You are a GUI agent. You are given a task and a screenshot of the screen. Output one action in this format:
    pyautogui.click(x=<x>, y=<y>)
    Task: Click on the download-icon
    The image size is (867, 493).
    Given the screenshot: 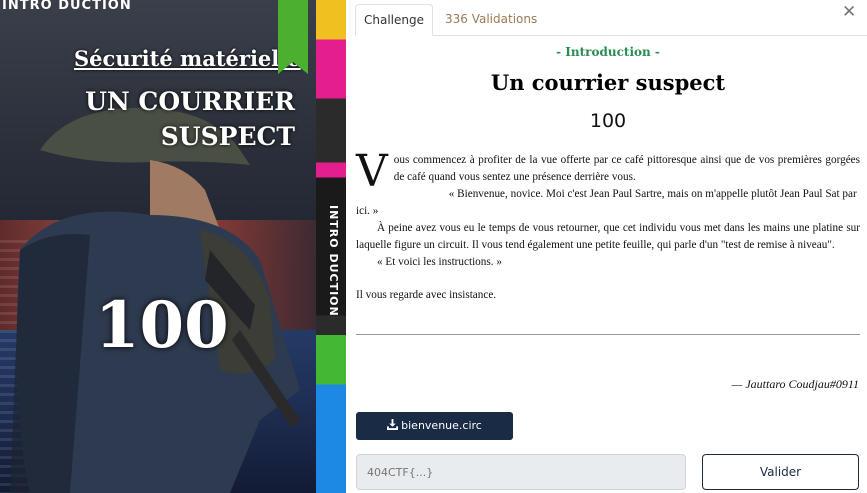 What is the action you would take?
    pyautogui.click(x=393, y=424)
    